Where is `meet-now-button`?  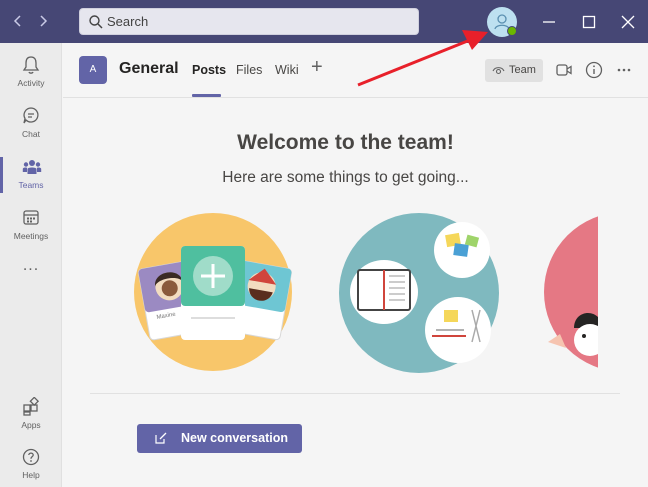
meet-now-button is located at coordinates (564, 70).